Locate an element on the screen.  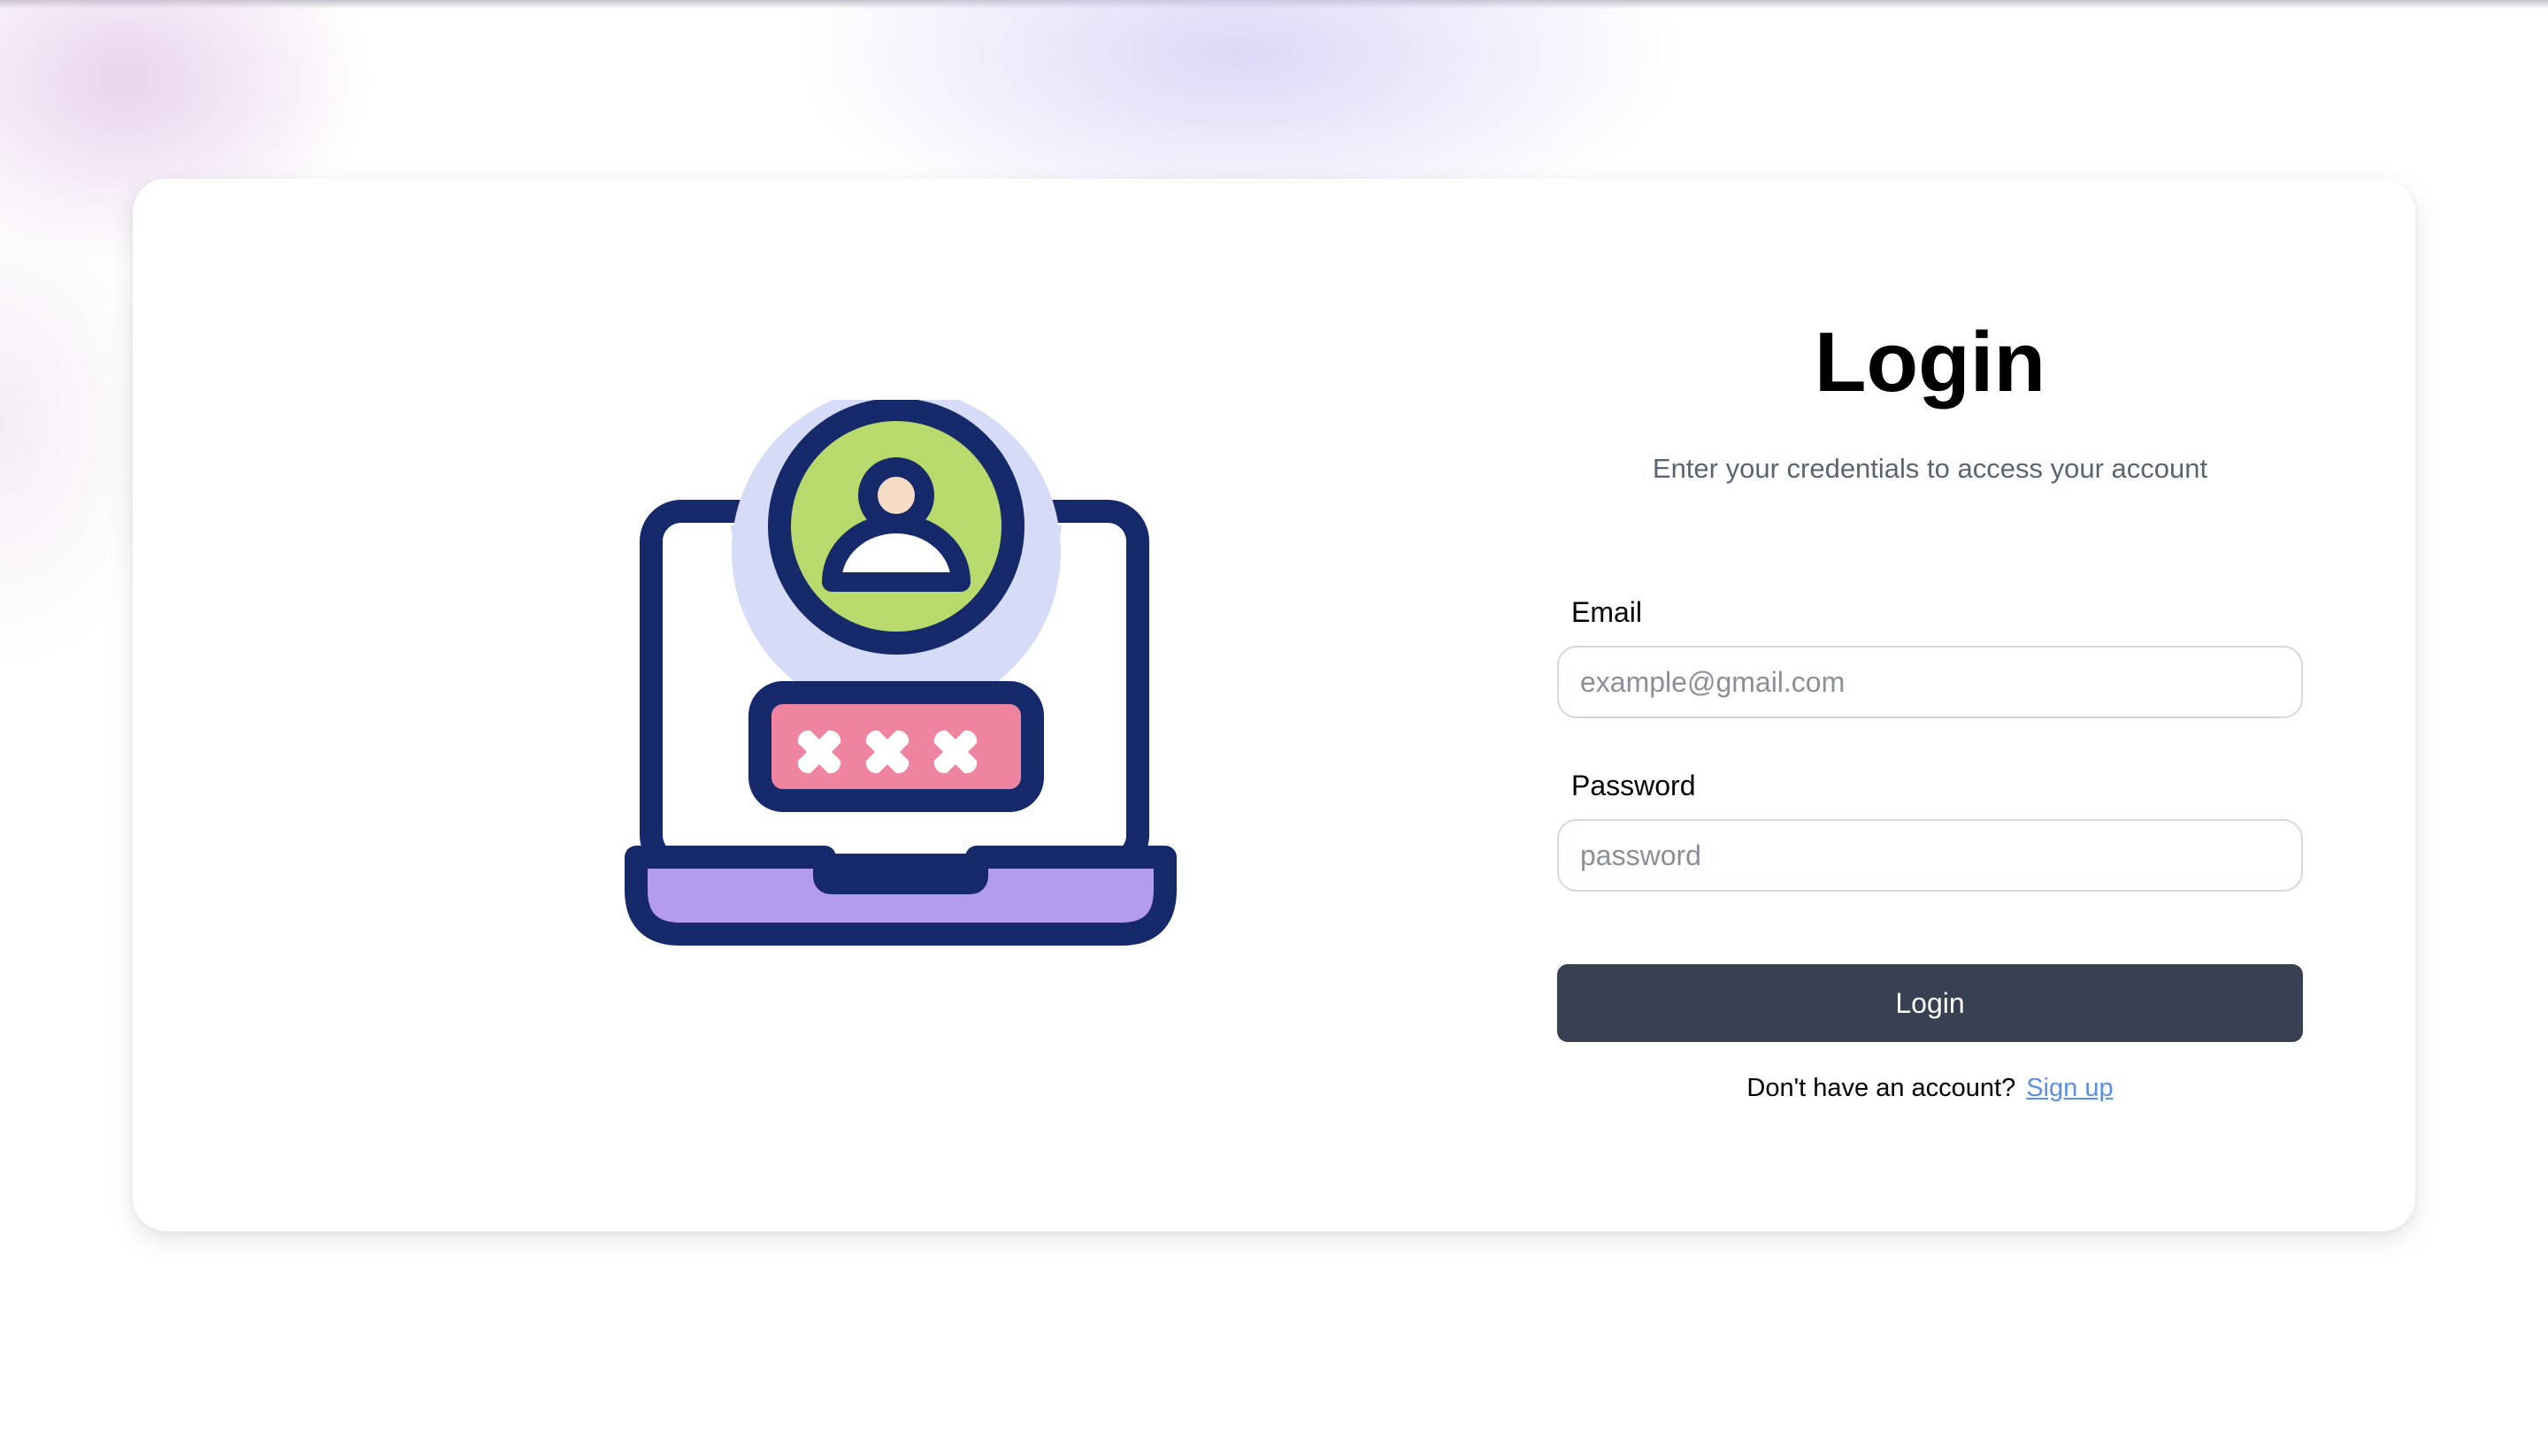
page-title: Login is located at coordinates (1930, 362).